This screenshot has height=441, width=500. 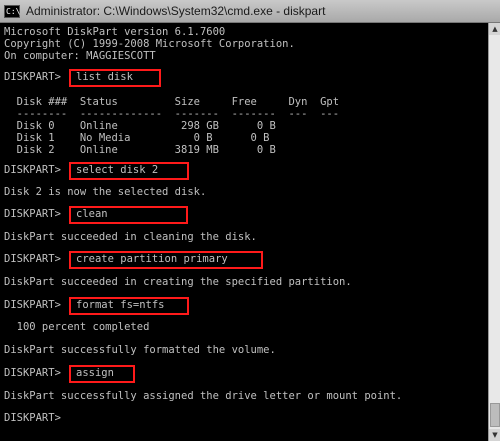 What do you see at coordinates (130, 237) in the screenshot?
I see `output-line: DiskPart succeeded in cleaning the disk.` at bounding box center [130, 237].